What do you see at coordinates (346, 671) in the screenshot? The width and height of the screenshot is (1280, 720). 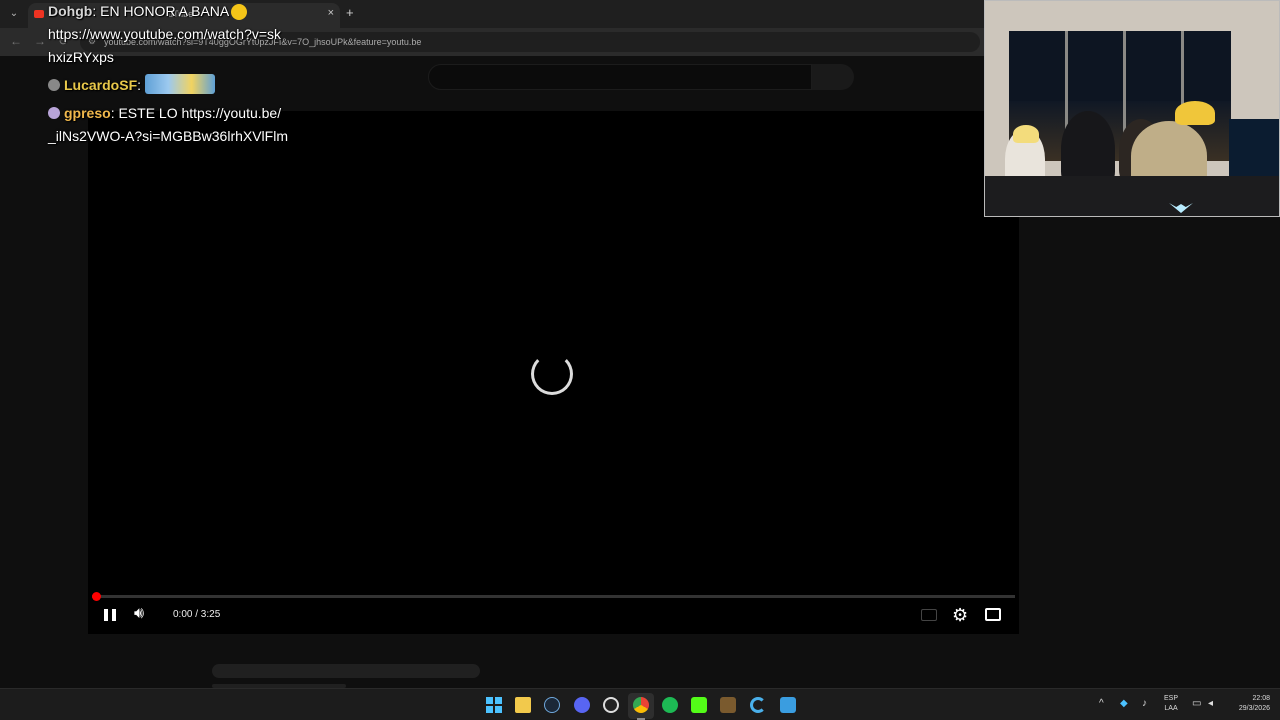 I see `title-placeholder` at bounding box center [346, 671].